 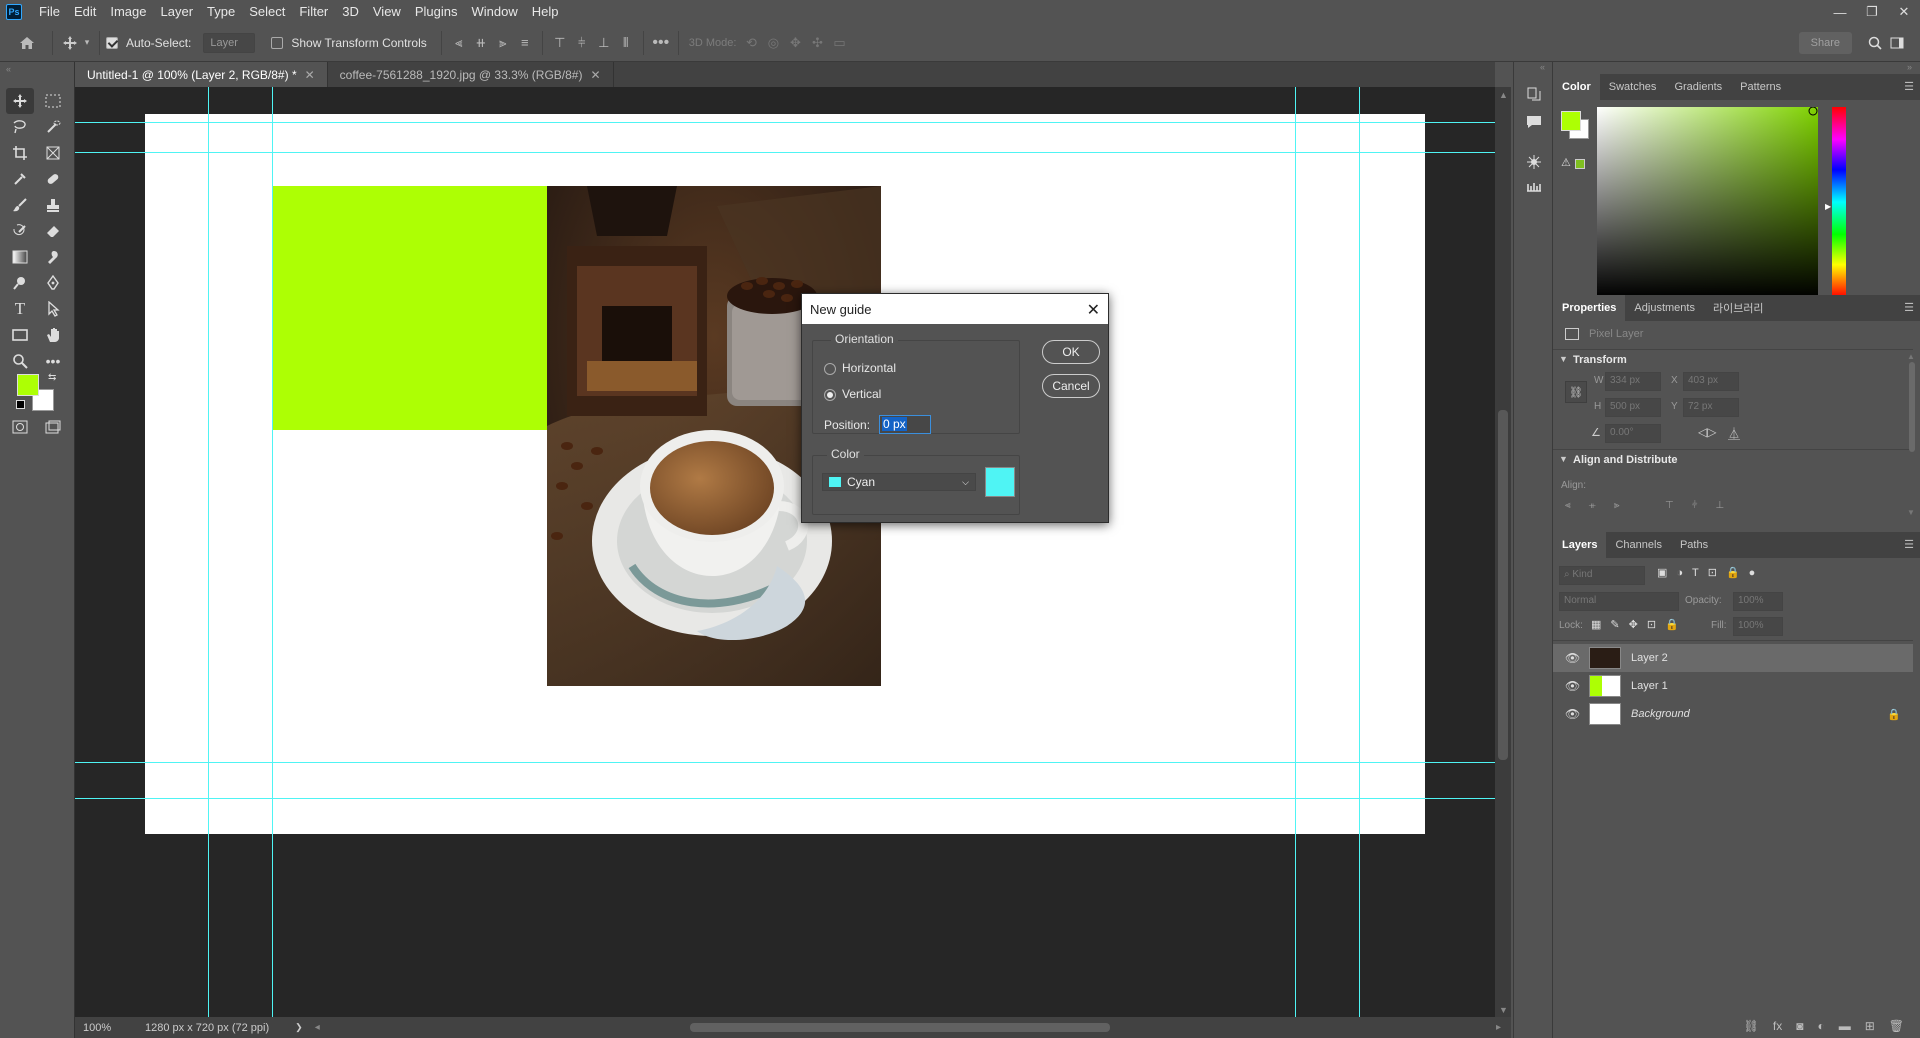 What do you see at coordinates (52, 377) in the screenshot?
I see `swap-colors-icon: ⇆` at bounding box center [52, 377].